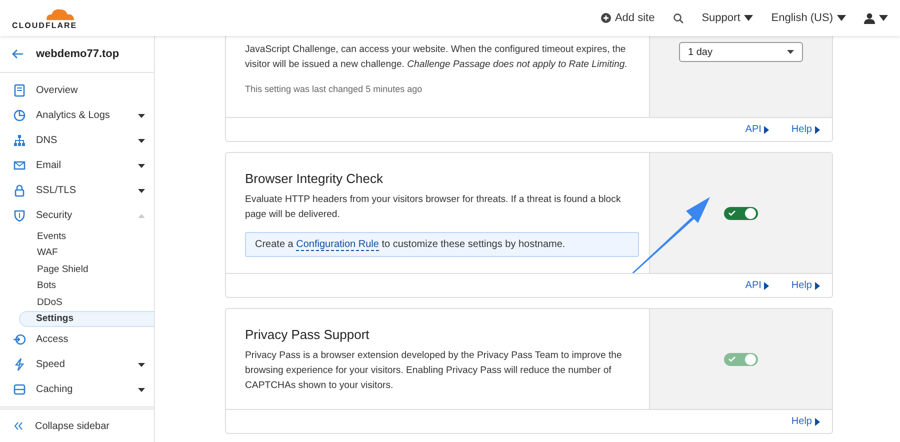  What do you see at coordinates (434, 371) in the screenshot?
I see `setting-description: Privacy Pass is a browser extension developed by the Privacy Pass Team to improve the browsing experience for your visitors. Enabling Privacy Pass will reduce the number of CAPTCHAs shown to your visitors.` at bounding box center [434, 371].